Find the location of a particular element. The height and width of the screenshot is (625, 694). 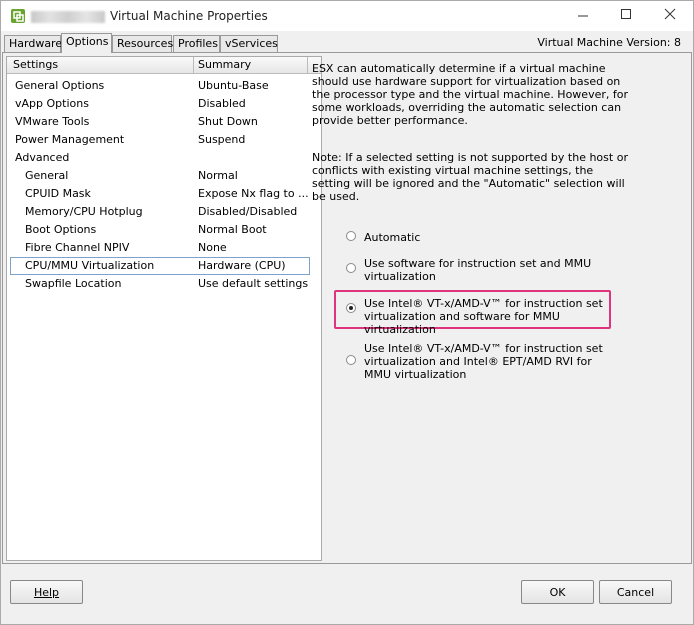

radio-automatic is located at coordinates (351, 236).